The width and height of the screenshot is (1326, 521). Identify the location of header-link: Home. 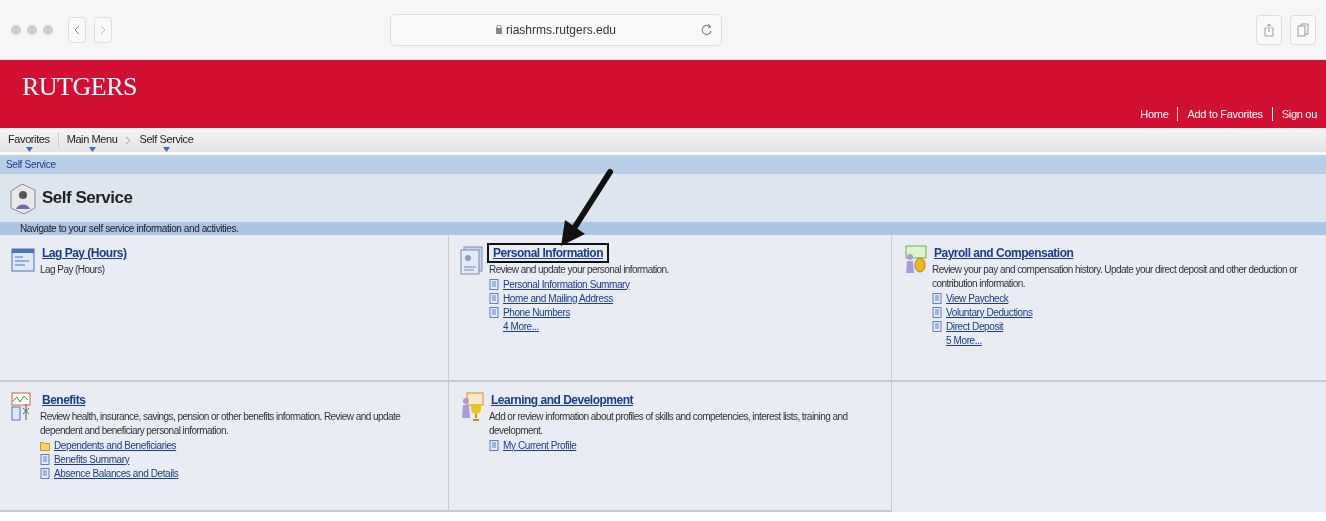
(1154, 114).